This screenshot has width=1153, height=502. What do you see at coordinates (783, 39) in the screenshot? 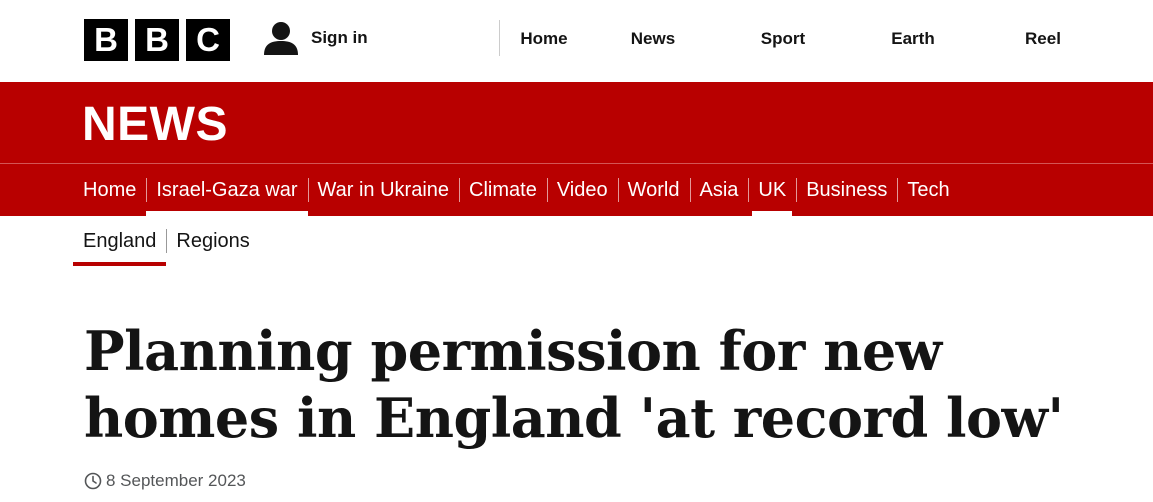
I see `top-nav-sport: Sport` at bounding box center [783, 39].